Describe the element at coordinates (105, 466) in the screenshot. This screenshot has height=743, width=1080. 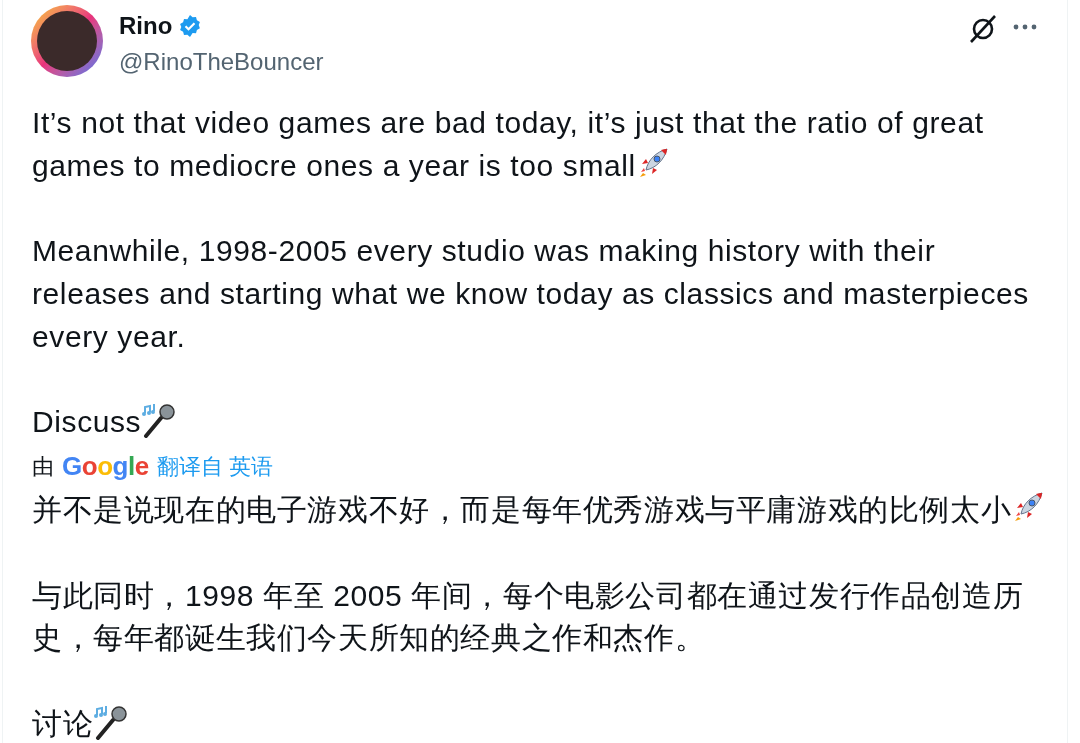
I see `provider-logo: Google` at that location.